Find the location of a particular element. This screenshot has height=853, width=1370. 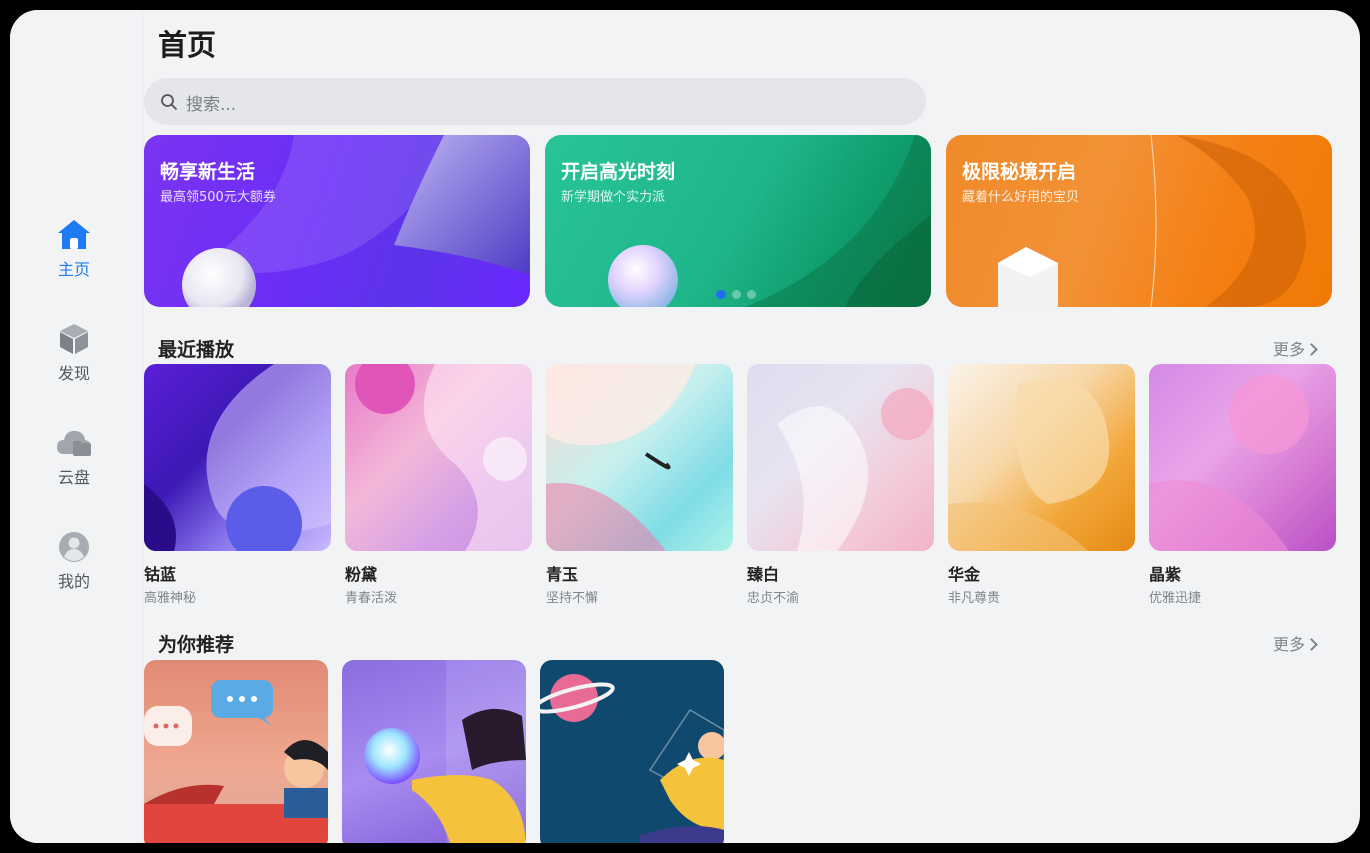

theme-card: 臻白 忠贞不渝 is located at coordinates (840, 485).